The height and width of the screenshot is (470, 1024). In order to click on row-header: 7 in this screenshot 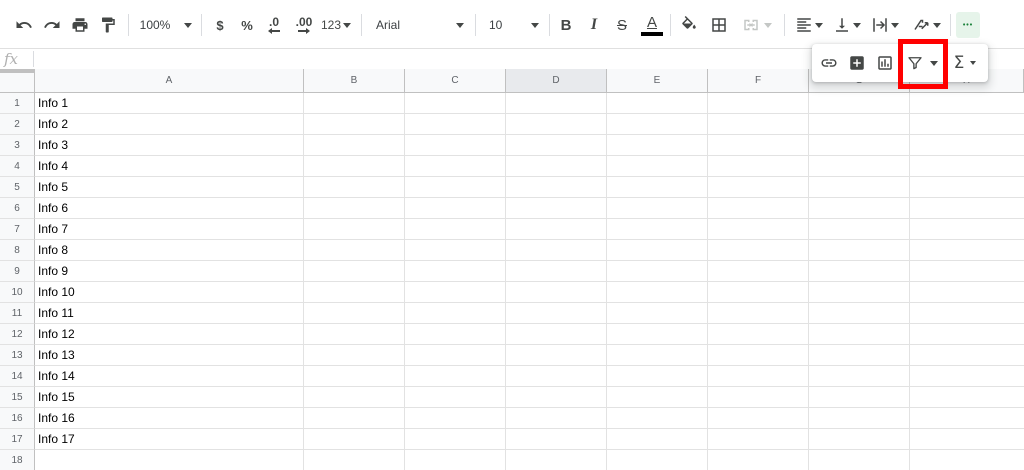, I will do `click(17, 229)`.